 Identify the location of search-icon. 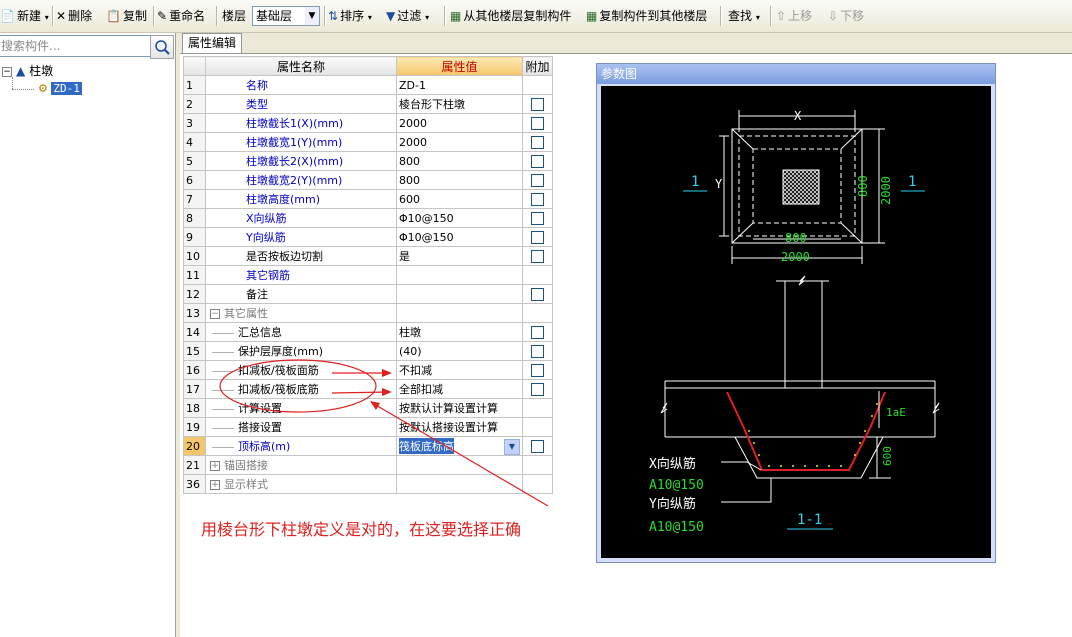
(162, 47).